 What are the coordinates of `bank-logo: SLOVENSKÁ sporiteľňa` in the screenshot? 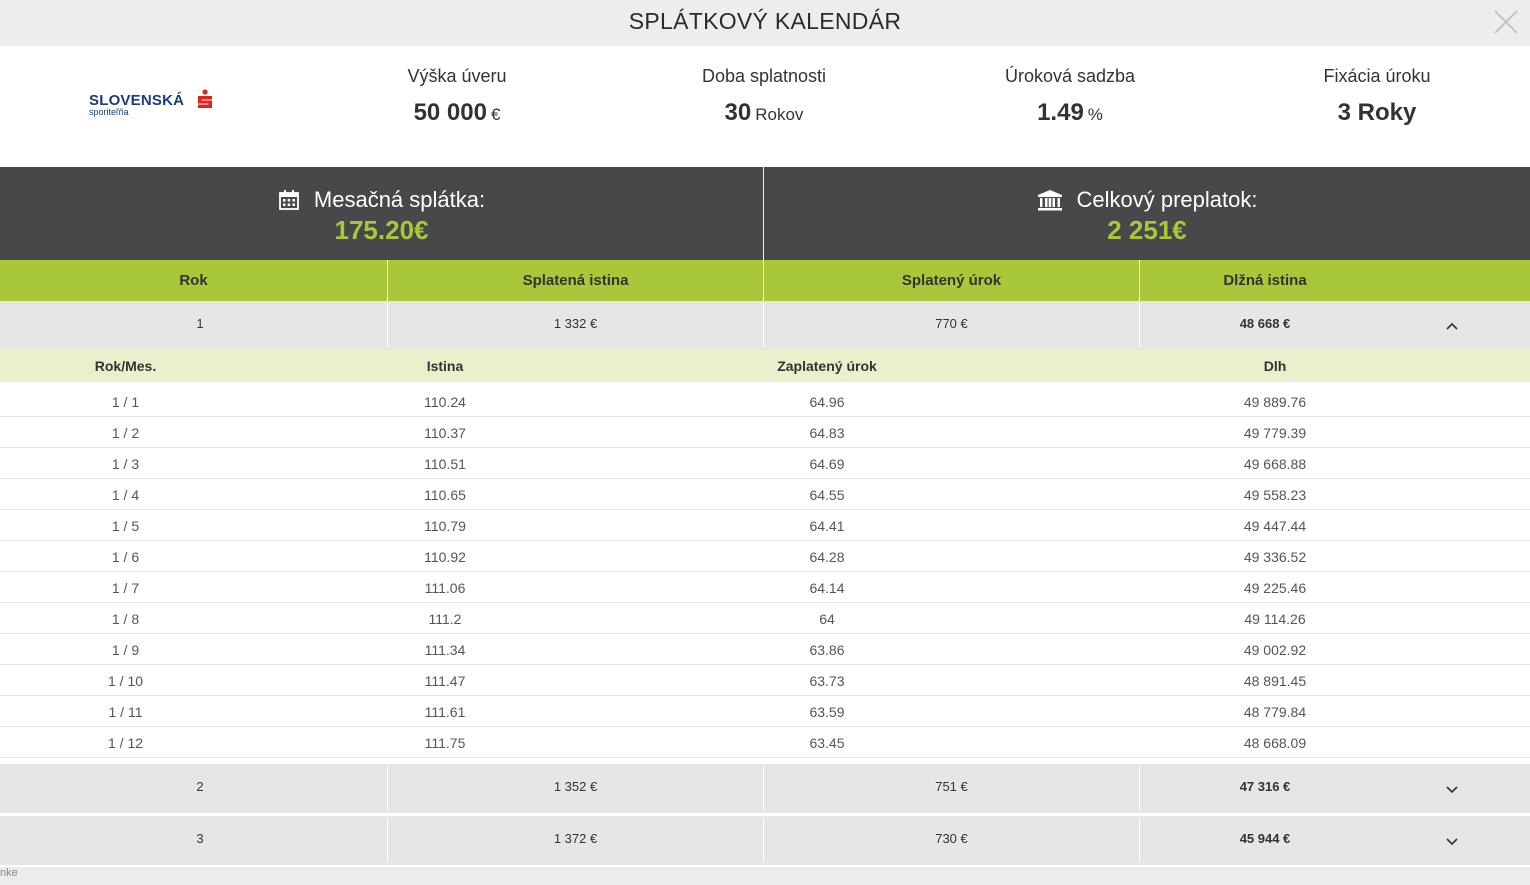 It's located at (154, 106).